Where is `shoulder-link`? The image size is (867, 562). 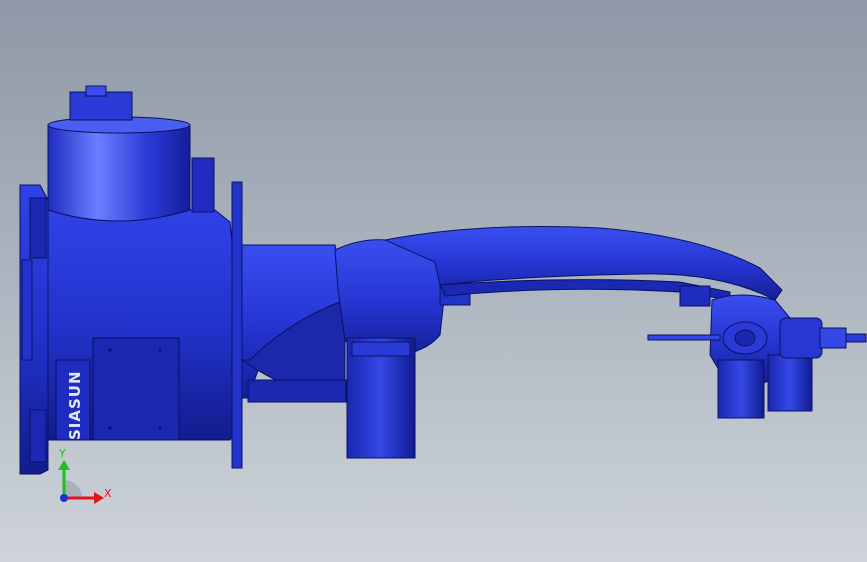
shoulder-link is located at coordinates (293, 323).